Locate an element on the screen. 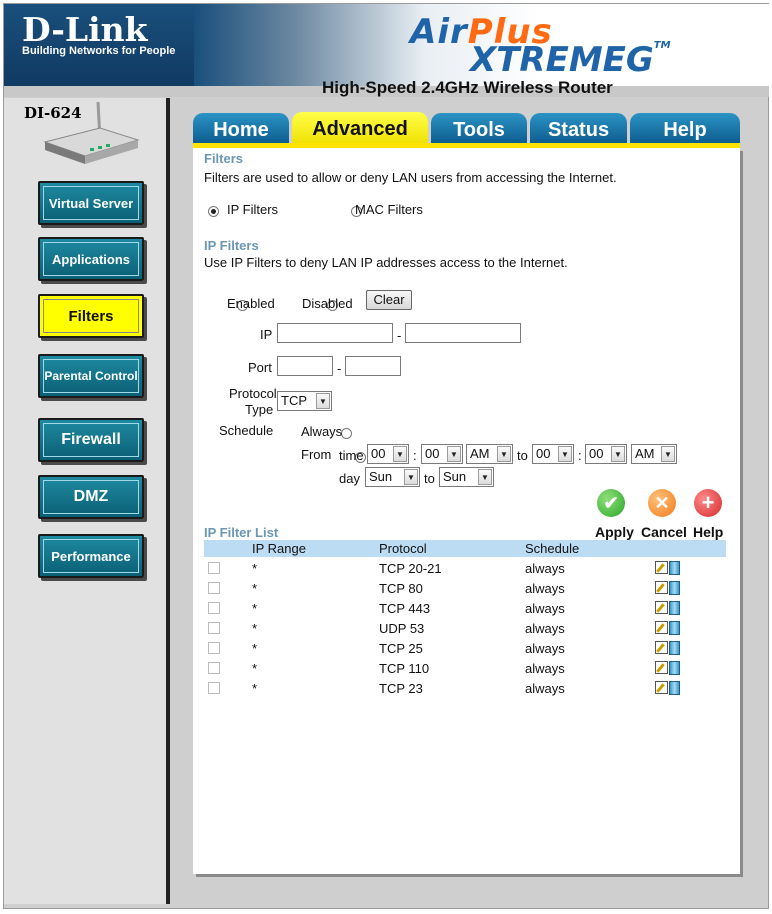 Image resolution: width=772 pixels, height=914 pixels. time-to-label: to is located at coordinates (522, 455).